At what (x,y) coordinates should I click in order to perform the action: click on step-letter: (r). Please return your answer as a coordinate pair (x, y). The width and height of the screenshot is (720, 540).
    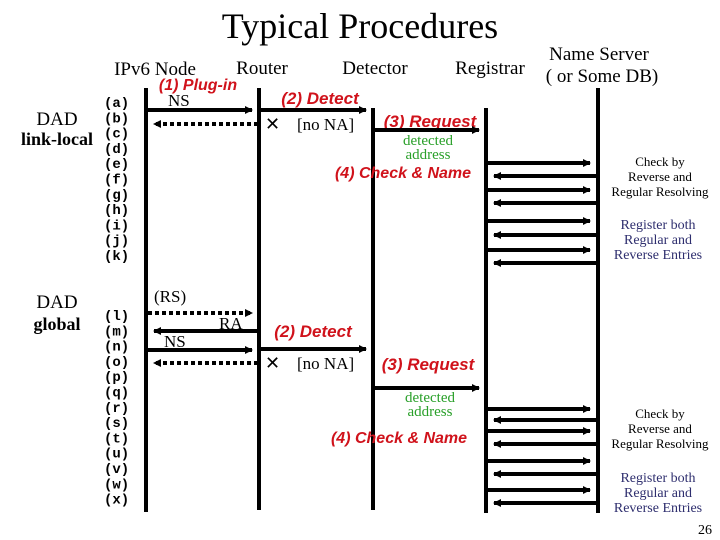
    Looking at the image, I should click on (116, 409).